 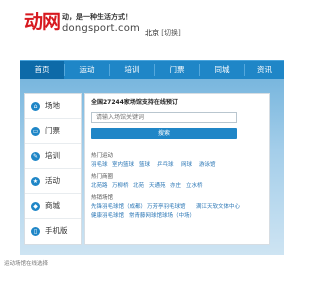 I want to click on hot-venues-title: 热销场馆, so click(x=102, y=198).